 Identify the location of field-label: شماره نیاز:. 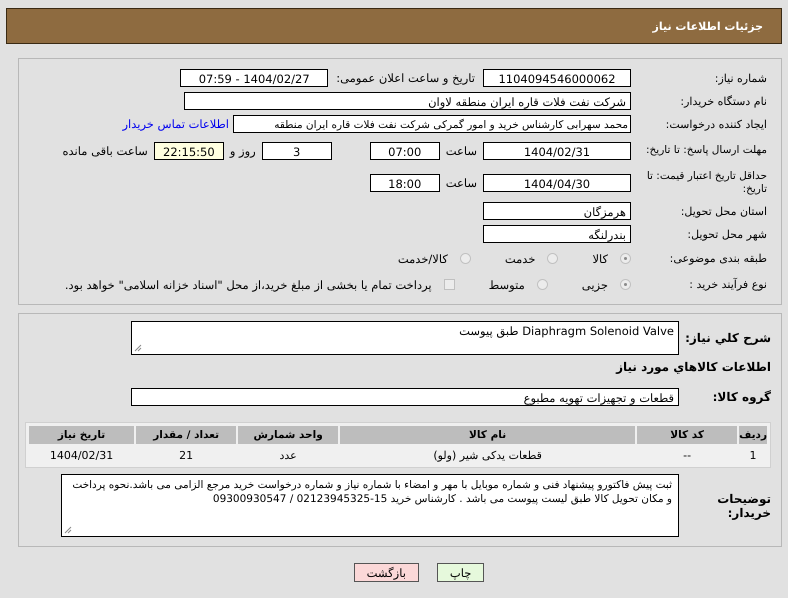
(741, 78).